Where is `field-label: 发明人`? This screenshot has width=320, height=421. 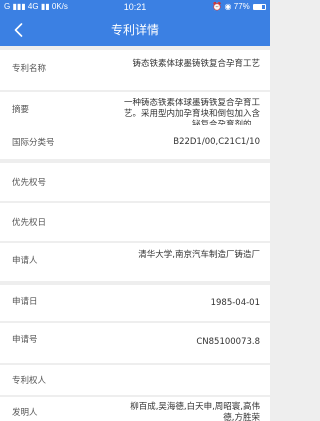
field-label: 发明人 is located at coordinates (25, 413).